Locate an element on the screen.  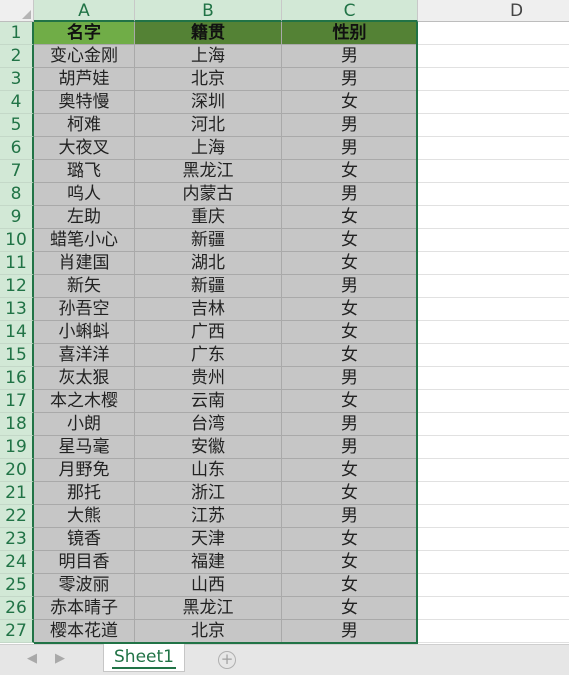
cell-name: 变心金刚 is located at coordinates (84, 56).